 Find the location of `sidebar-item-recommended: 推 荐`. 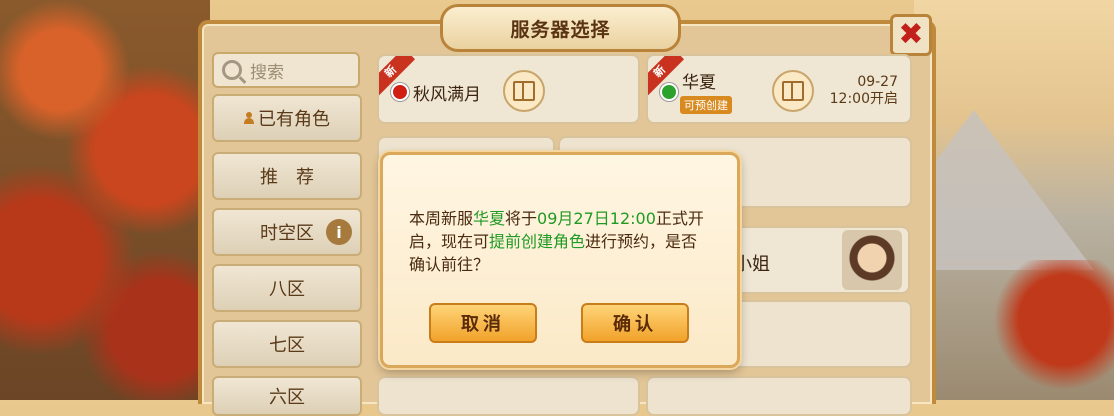

sidebar-item-recommended: 推 荐 is located at coordinates (287, 176).